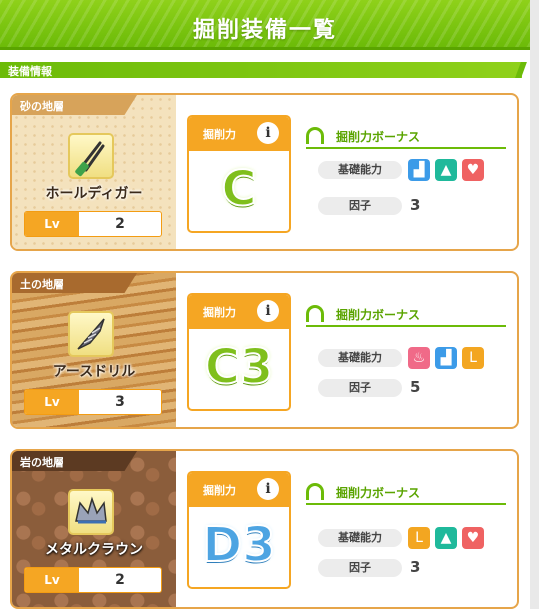  Describe the element at coordinates (264, 30) in the screenshot. I see `page-title: 掘削装備一覧` at that location.